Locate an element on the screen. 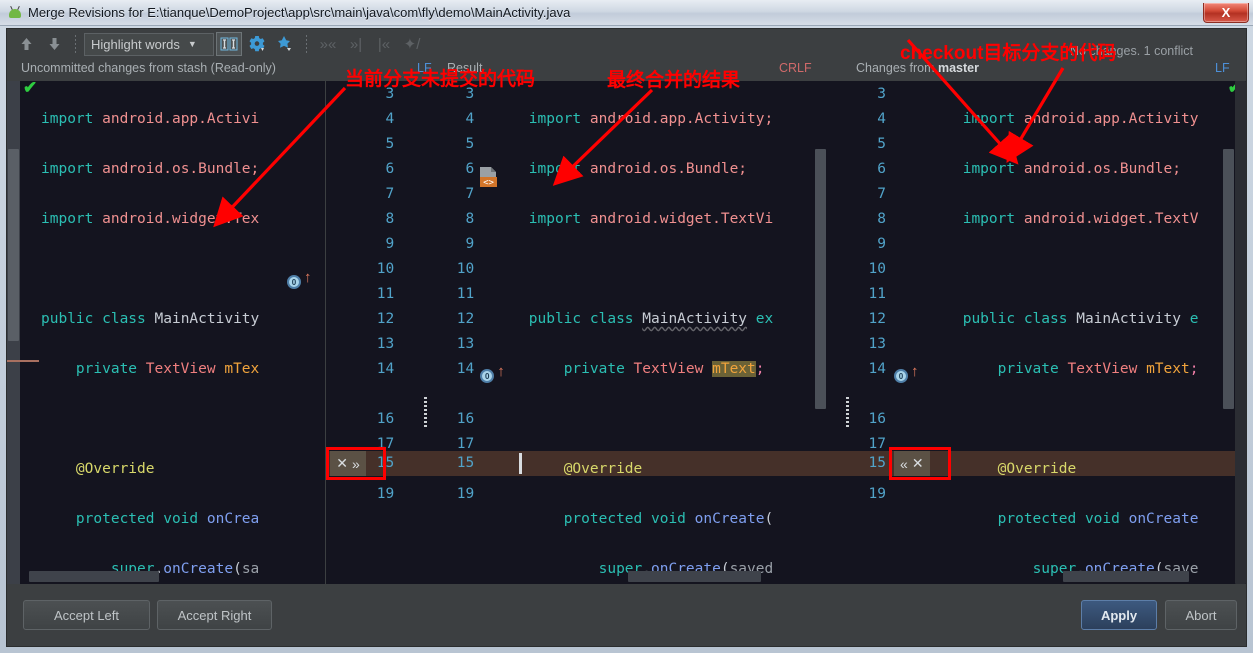 This screenshot has width=1253, height=653. code-line: protected void onCrea is located at coordinates (167, 519).